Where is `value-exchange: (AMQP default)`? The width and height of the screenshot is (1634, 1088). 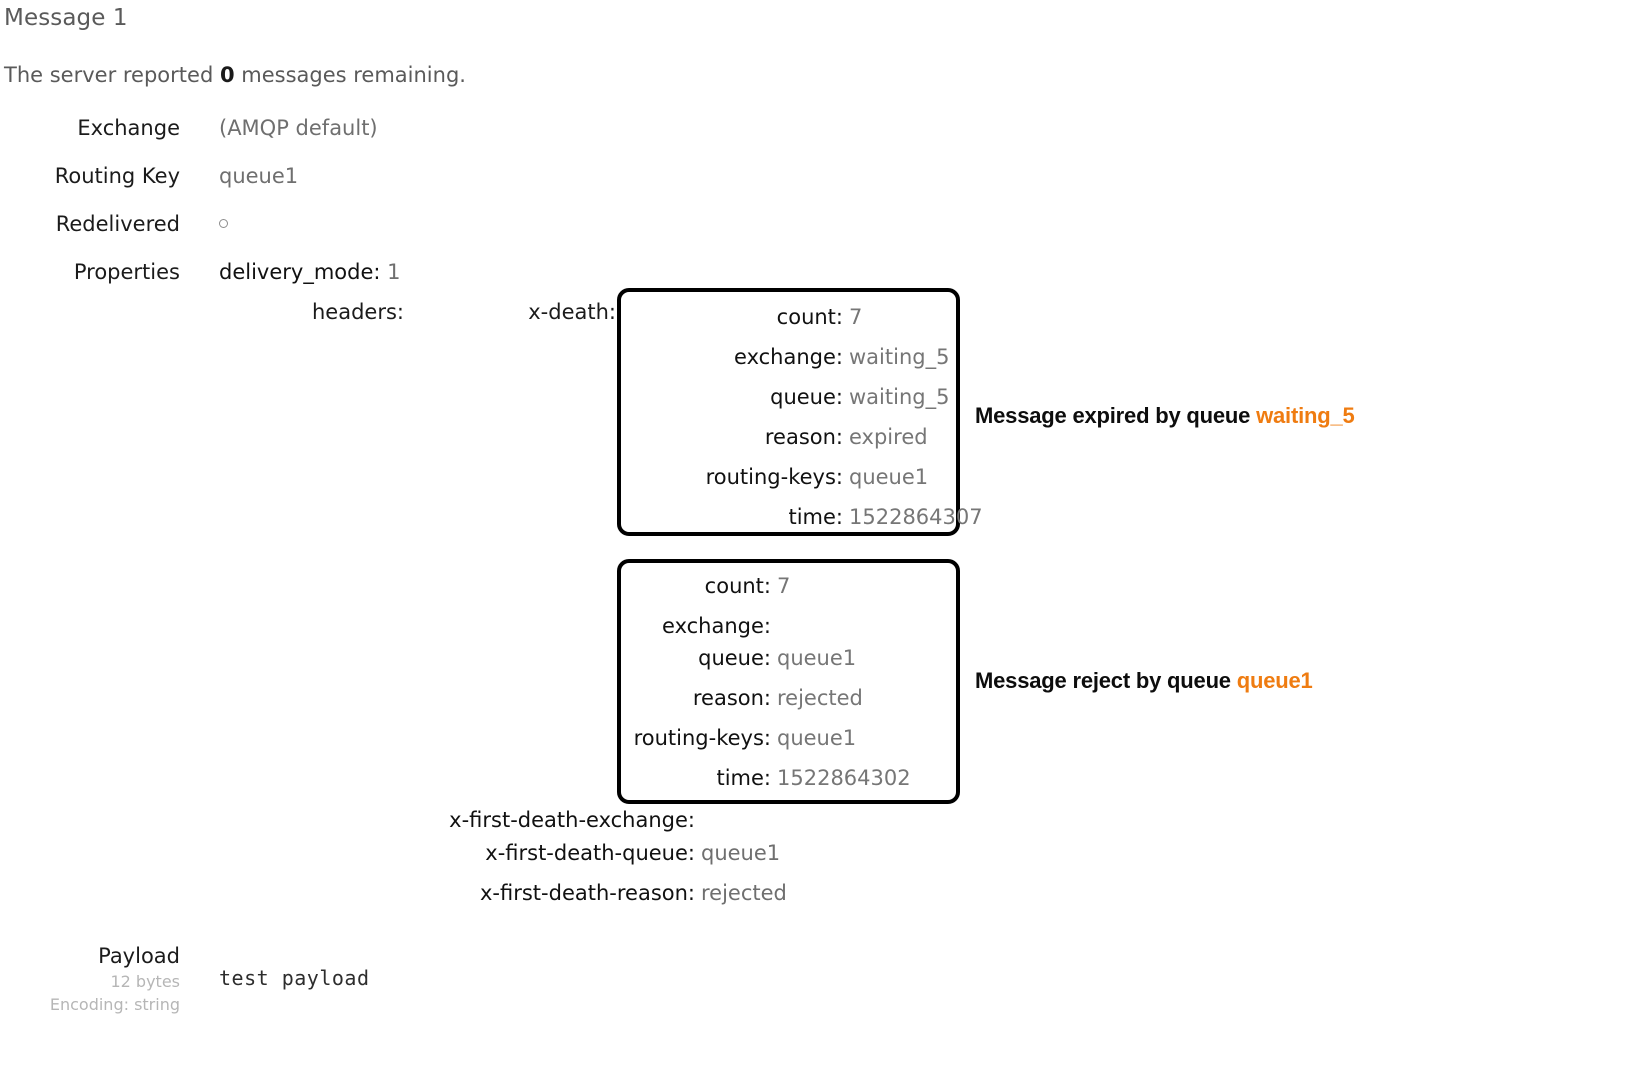 value-exchange: (AMQP default) is located at coordinates (298, 128).